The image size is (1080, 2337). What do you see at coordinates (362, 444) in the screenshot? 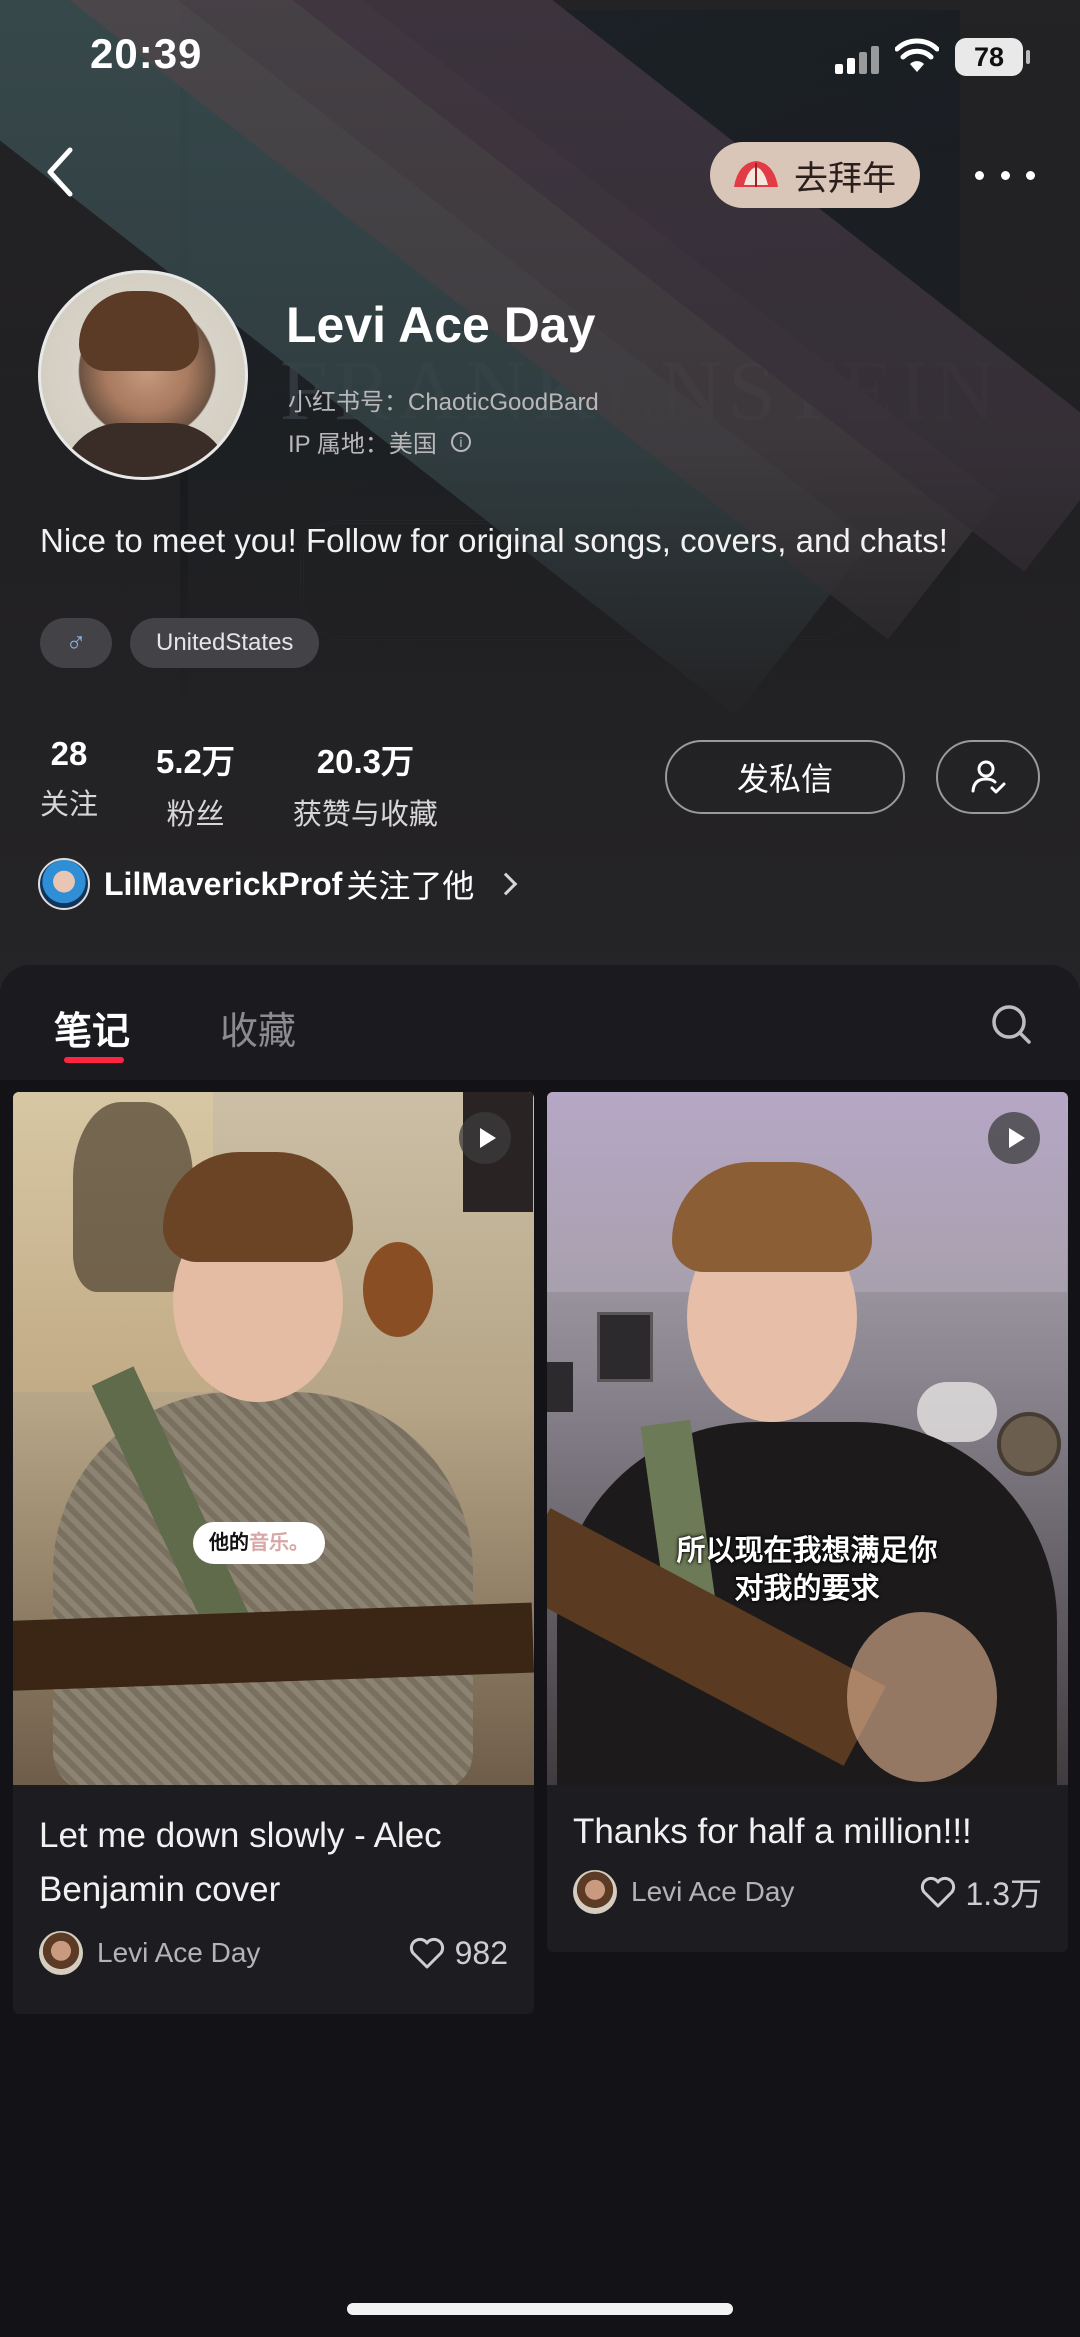
I see `ip-location-text: IP 属地：美国` at bounding box center [362, 444].